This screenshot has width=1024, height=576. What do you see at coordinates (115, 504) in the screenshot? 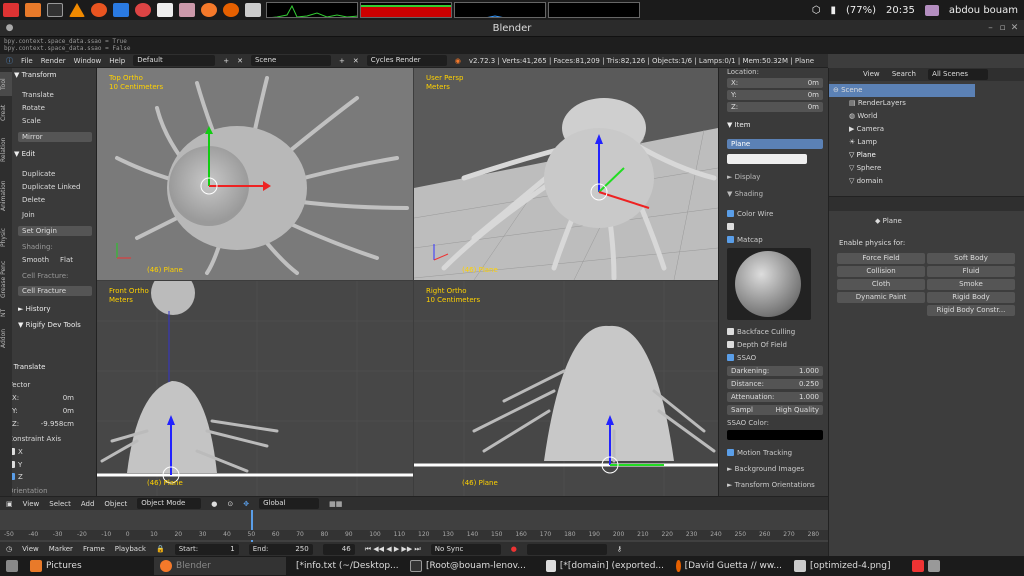
I see `menu-object: Object` at bounding box center [115, 504].